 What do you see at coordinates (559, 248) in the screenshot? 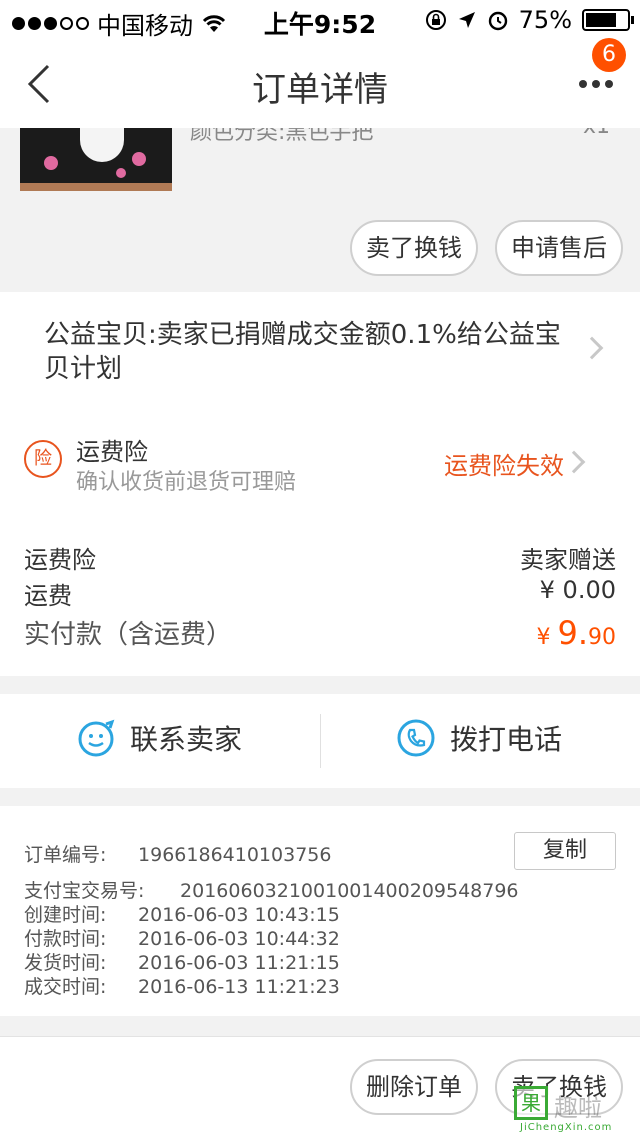
I see `after-sale-button: 申请售后` at bounding box center [559, 248].